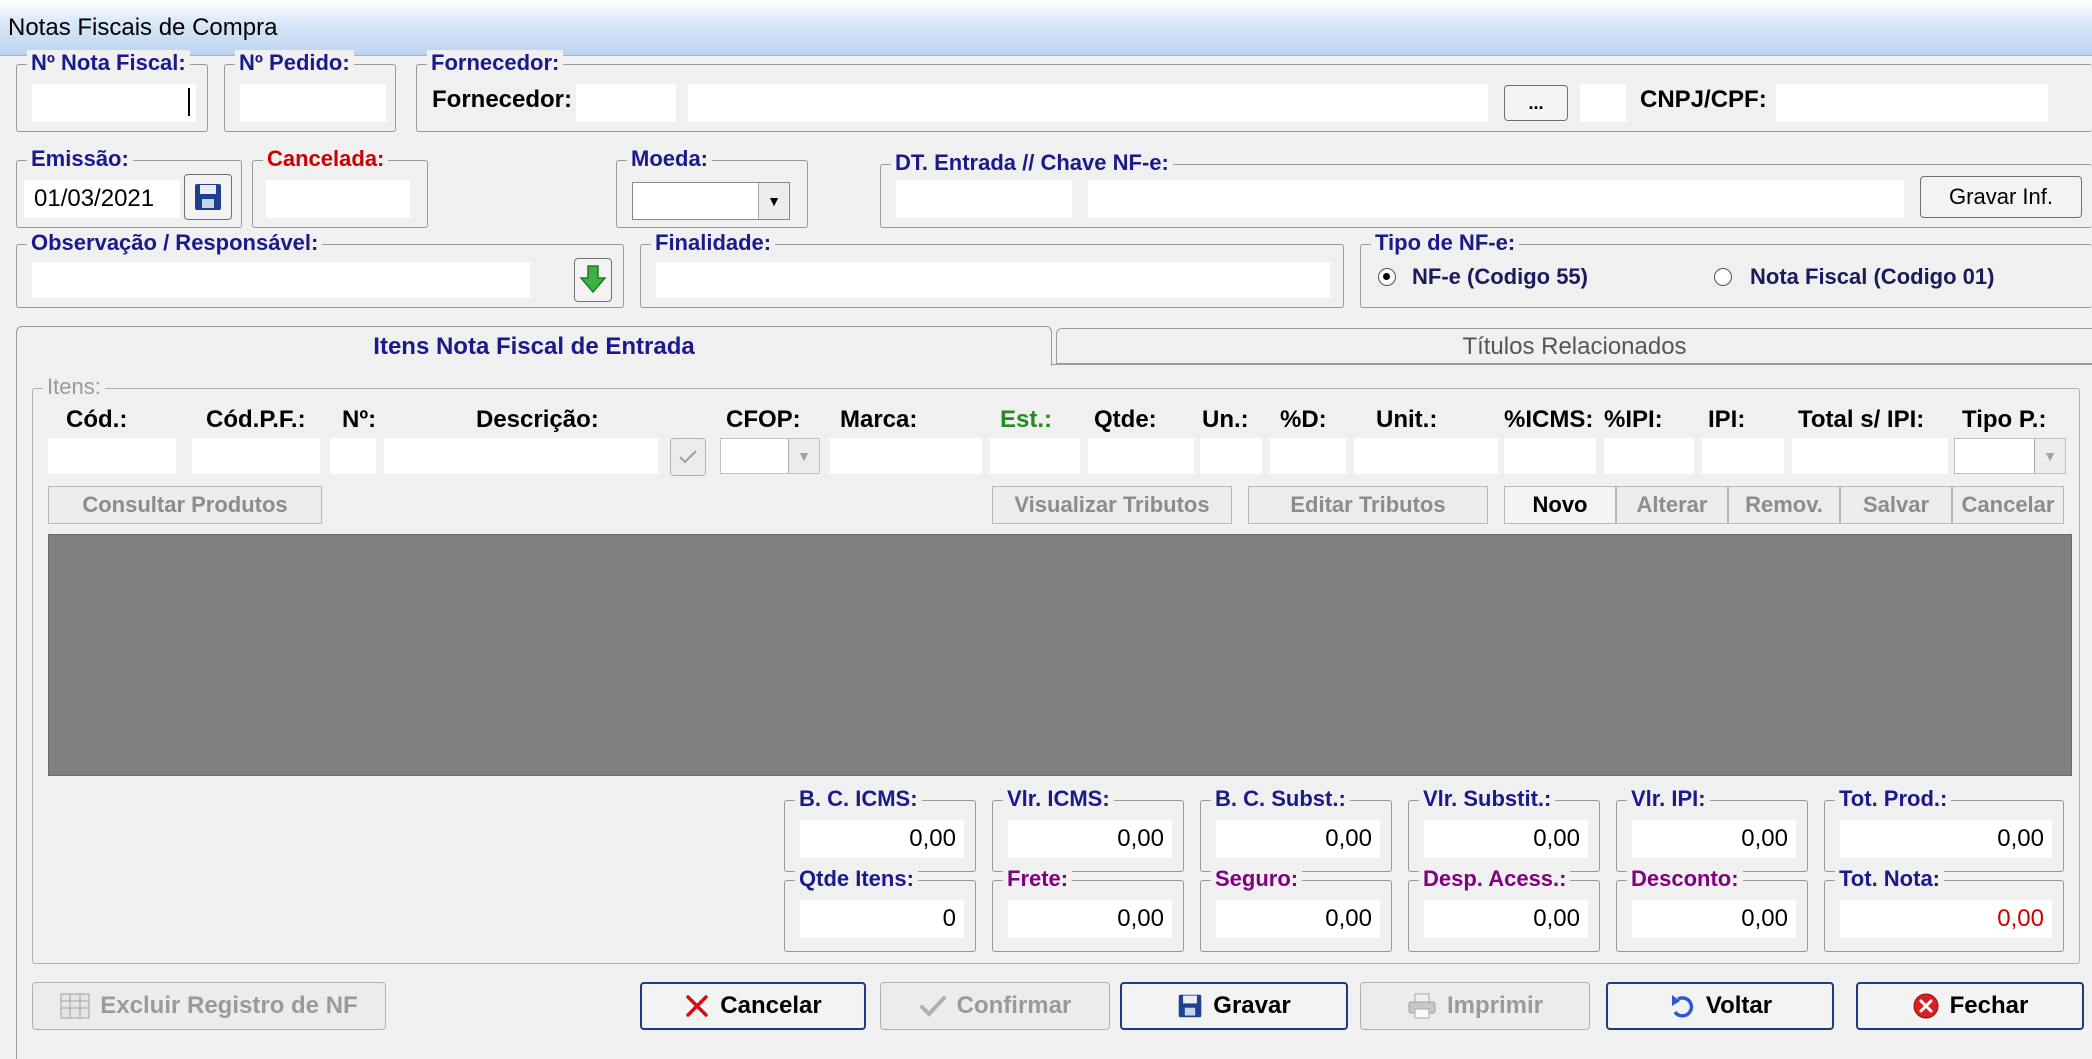 The width and height of the screenshot is (2092, 1059). What do you see at coordinates (534, 346) in the screenshot?
I see `tab-itens: Itens Nota Fiscal de Entrada` at bounding box center [534, 346].